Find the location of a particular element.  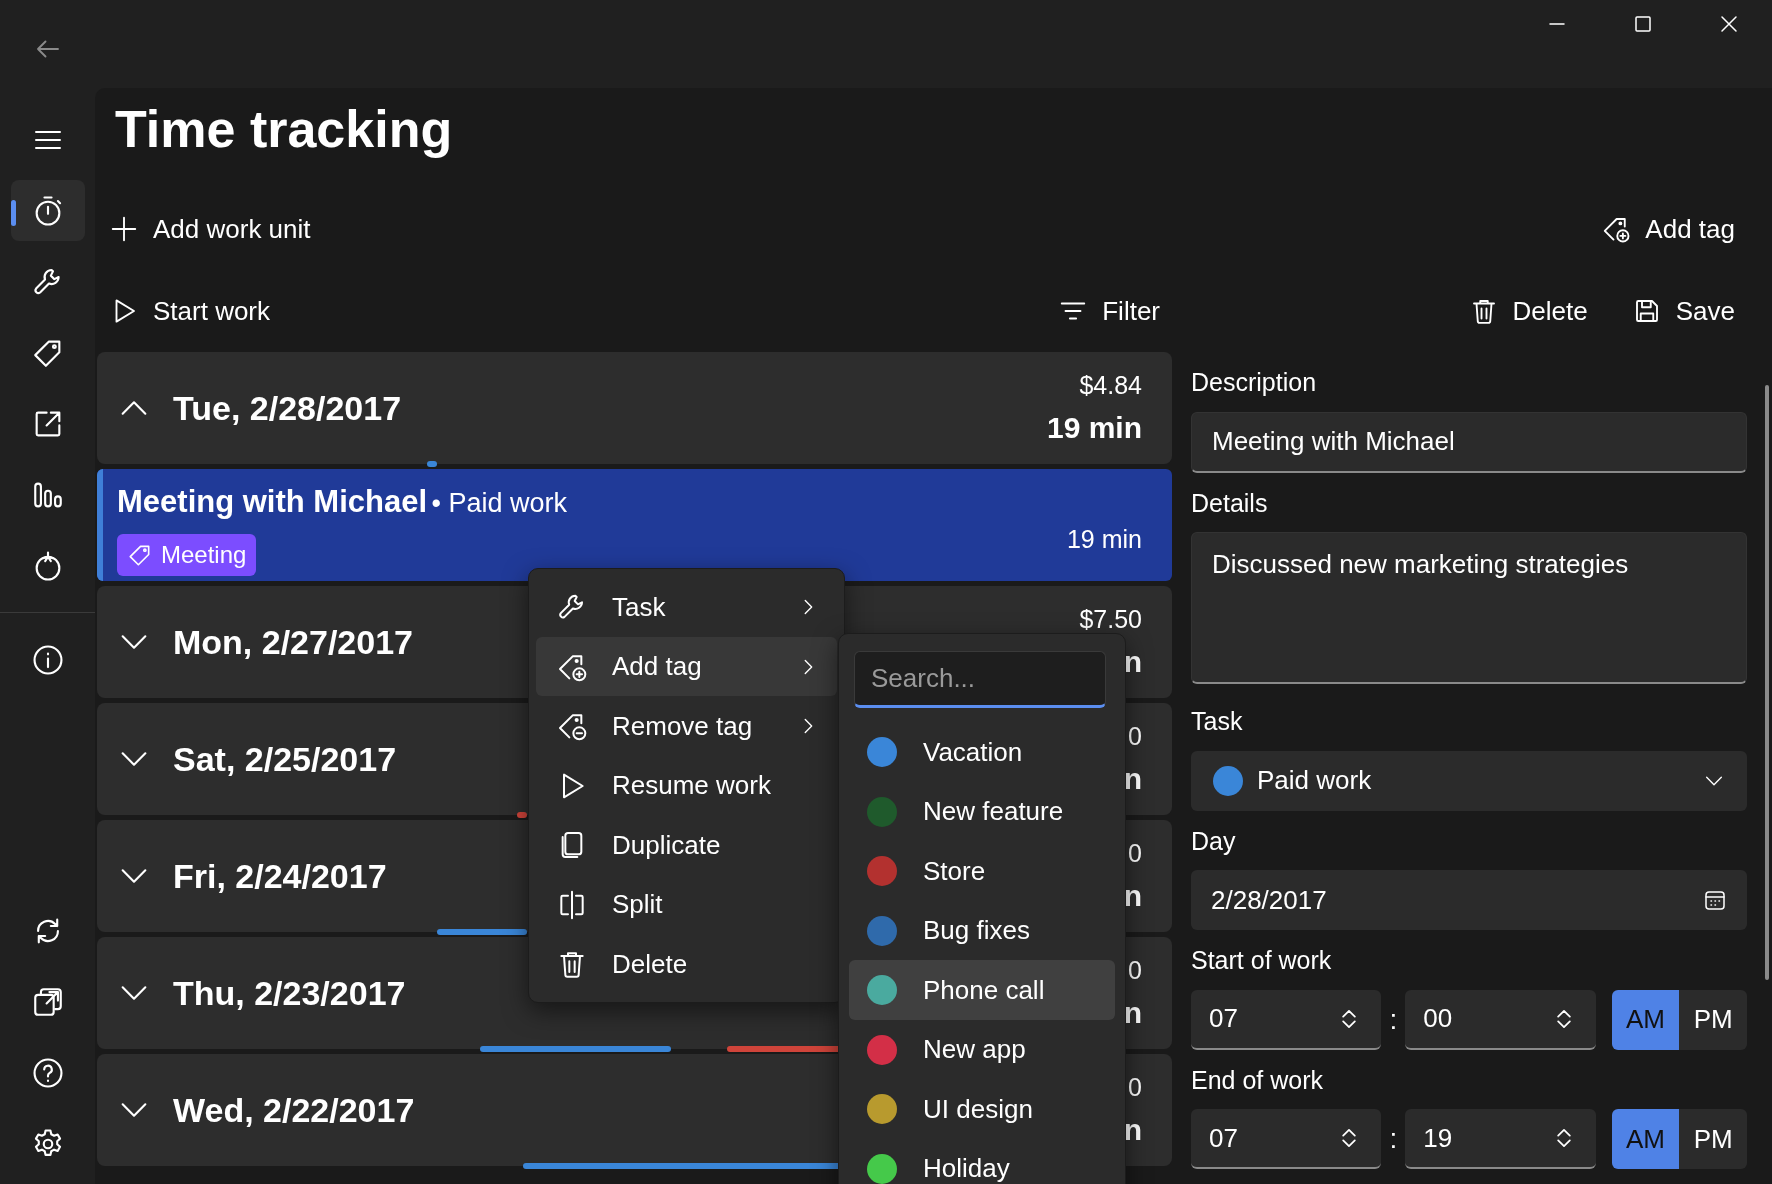

day-date: Sat, 2/25/2017 is located at coordinates (285, 759).